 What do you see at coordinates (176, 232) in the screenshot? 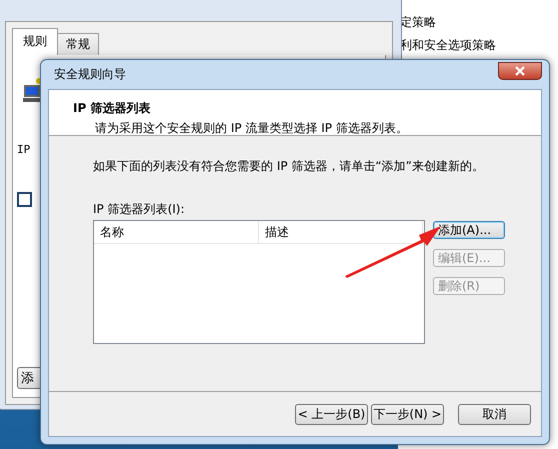
I see `column-header: 名称` at bounding box center [176, 232].